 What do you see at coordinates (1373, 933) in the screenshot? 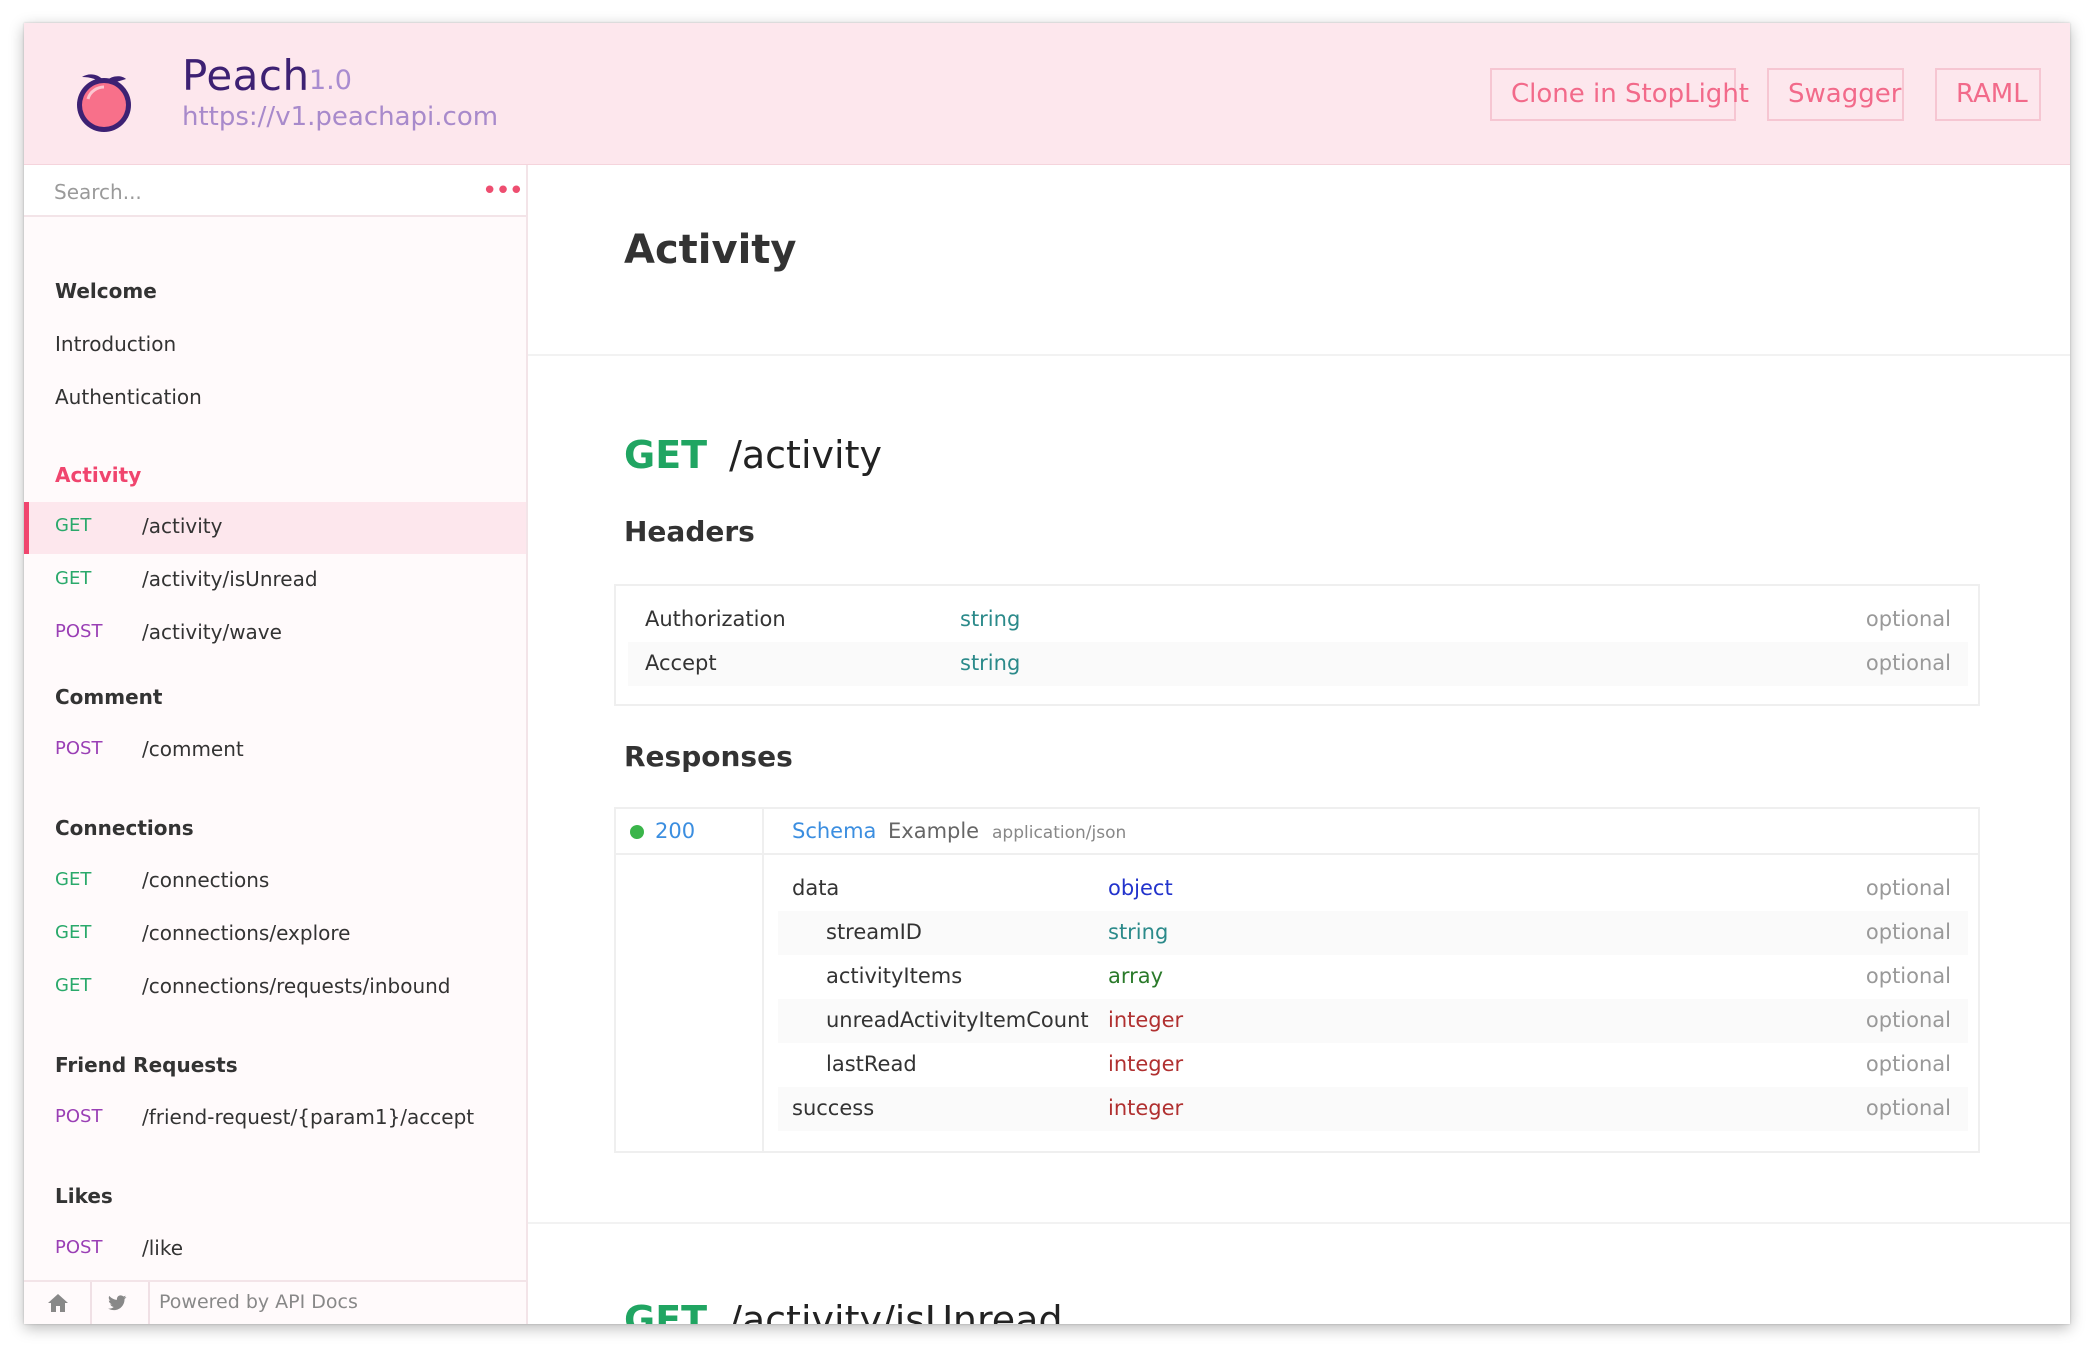
I see `schema-row: streamID string optional` at bounding box center [1373, 933].